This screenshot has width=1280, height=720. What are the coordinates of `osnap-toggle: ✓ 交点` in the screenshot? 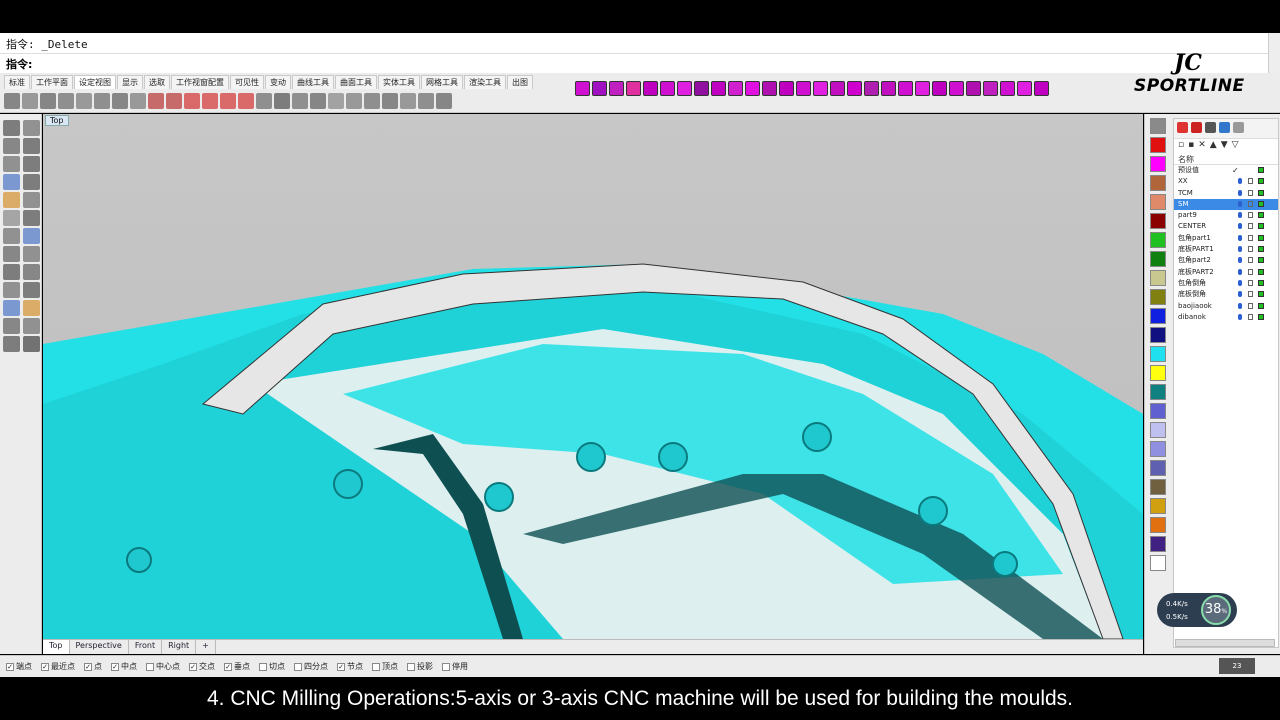 It's located at (202, 666).